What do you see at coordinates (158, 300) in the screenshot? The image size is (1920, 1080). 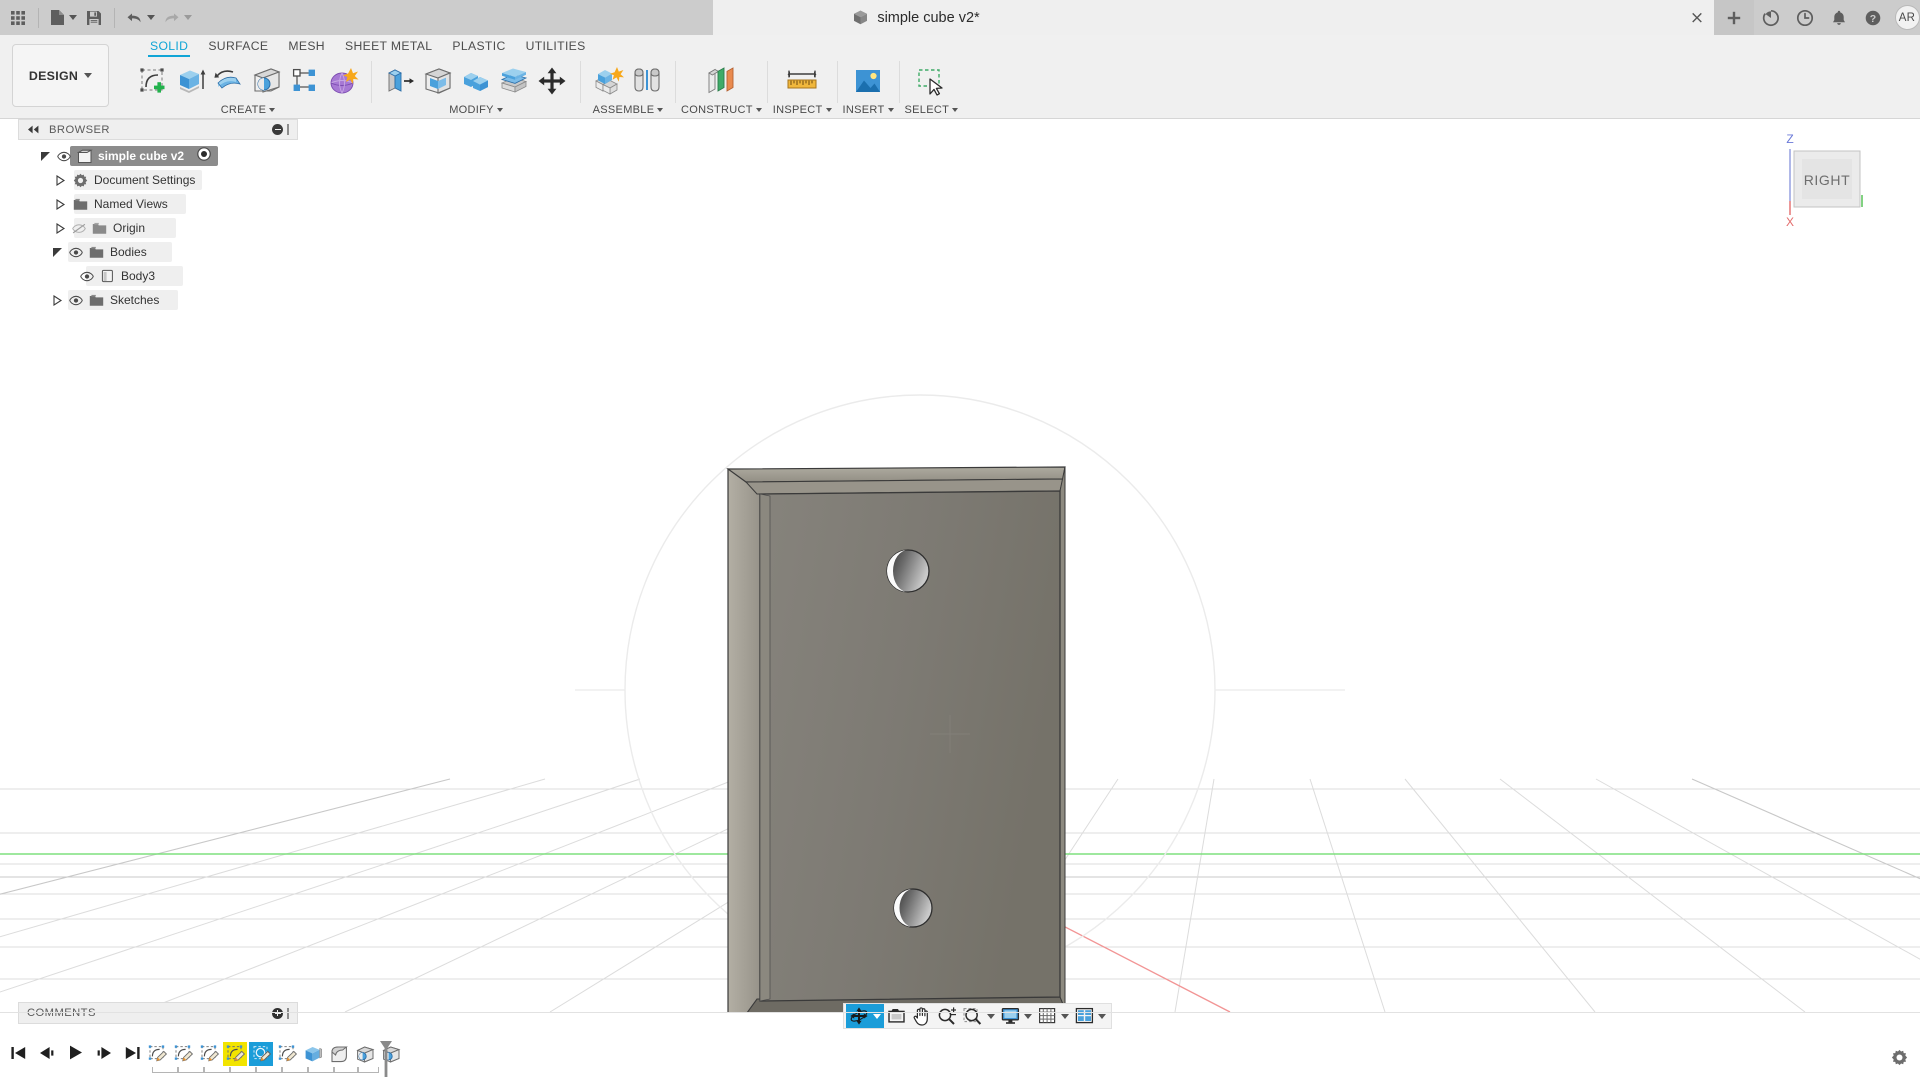 I see `tree-item-sketches: Sketches` at bounding box center [158, 300].